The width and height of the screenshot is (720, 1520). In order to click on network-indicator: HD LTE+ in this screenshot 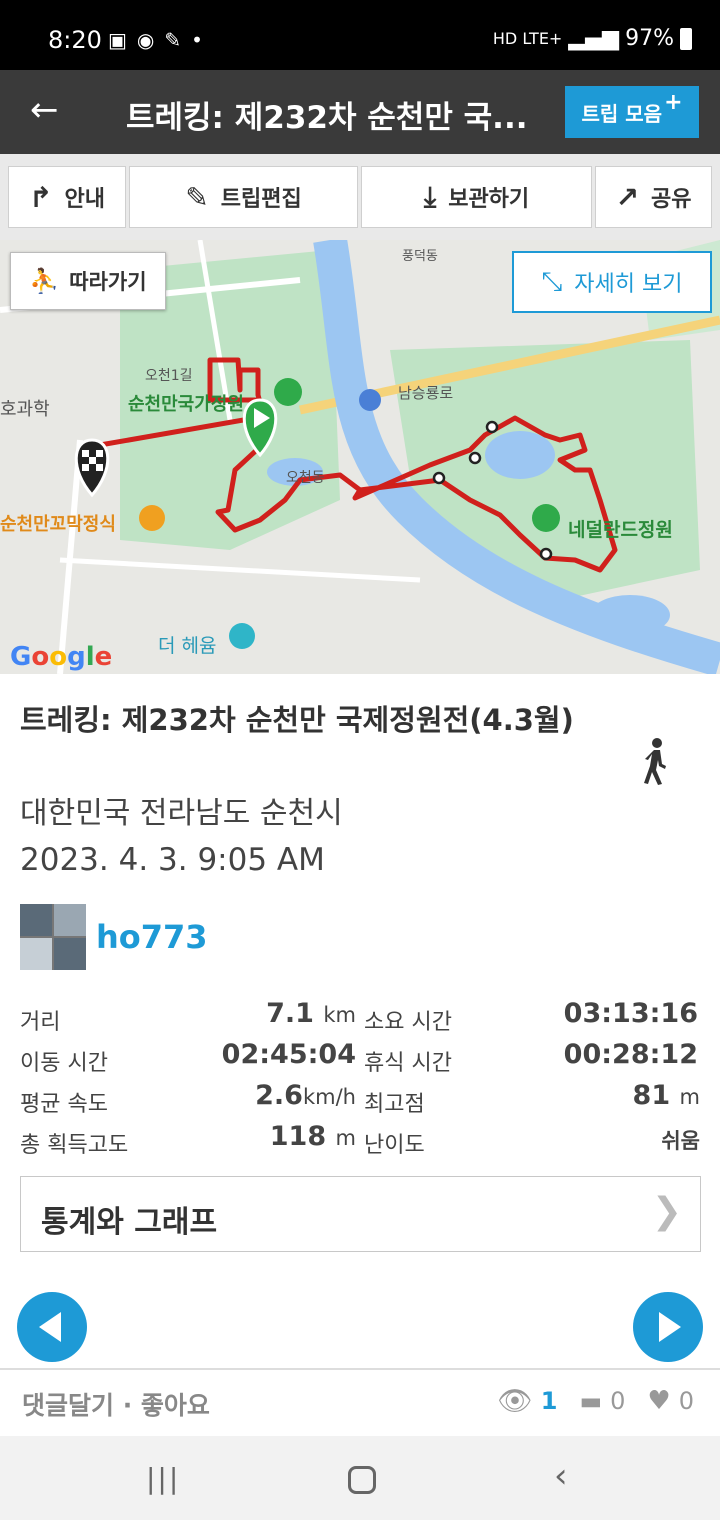, I will do `click(527, 38)`.